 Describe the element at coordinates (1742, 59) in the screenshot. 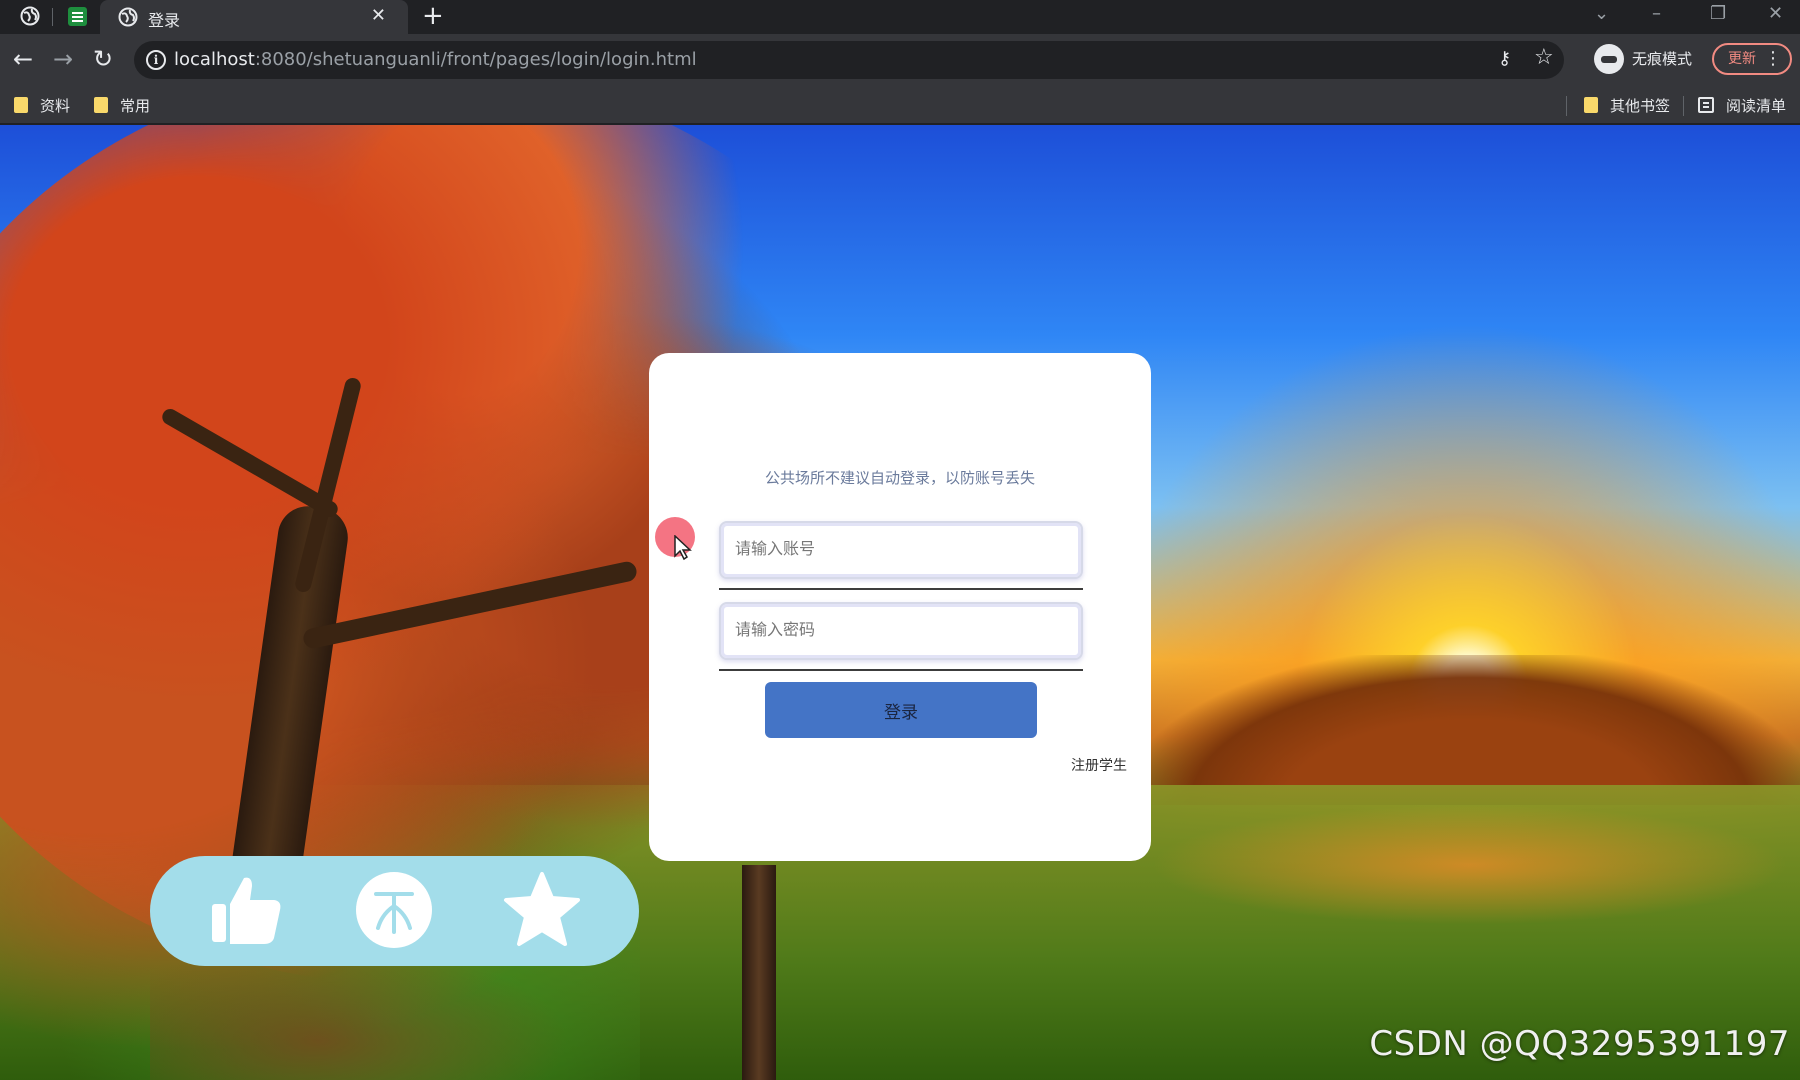

I see `update-label: 更新` at that location.